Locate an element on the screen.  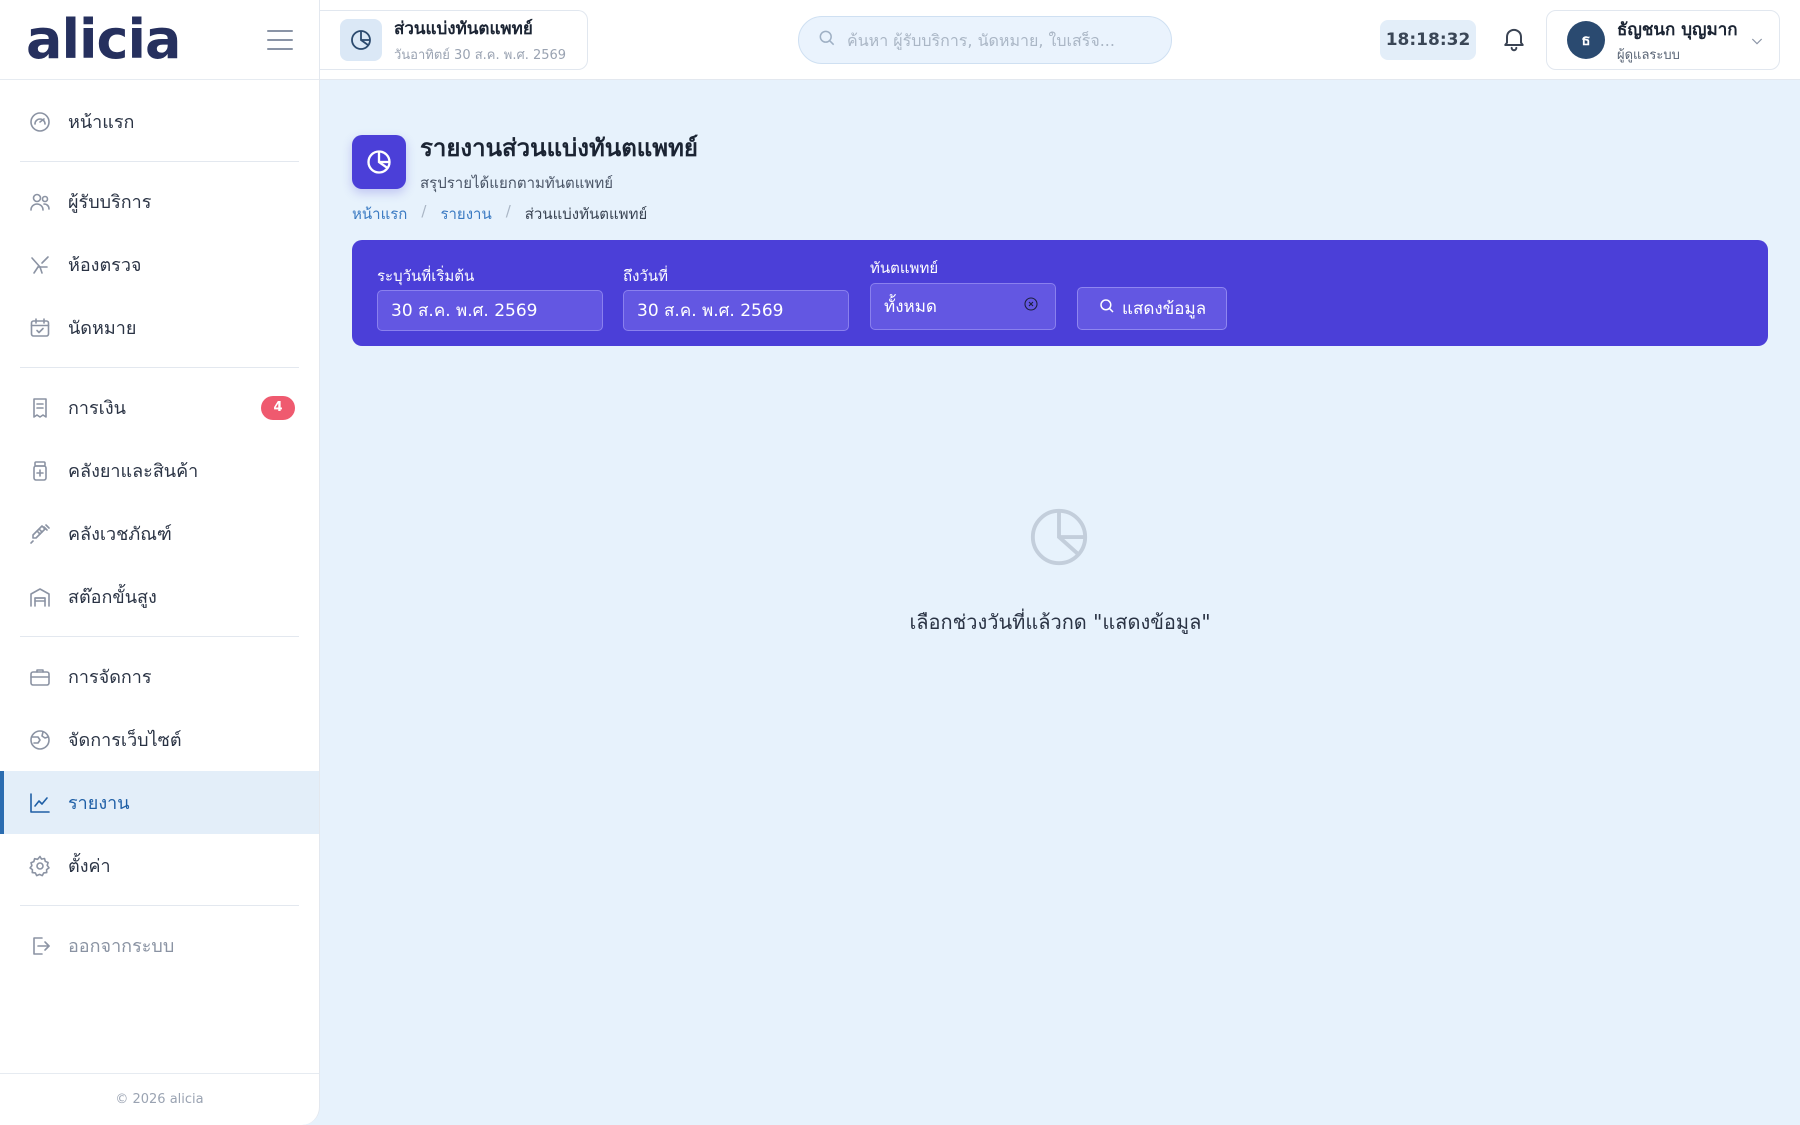
sidebar-footer: © 2026 alicia is located at coordinates (159, 1099).